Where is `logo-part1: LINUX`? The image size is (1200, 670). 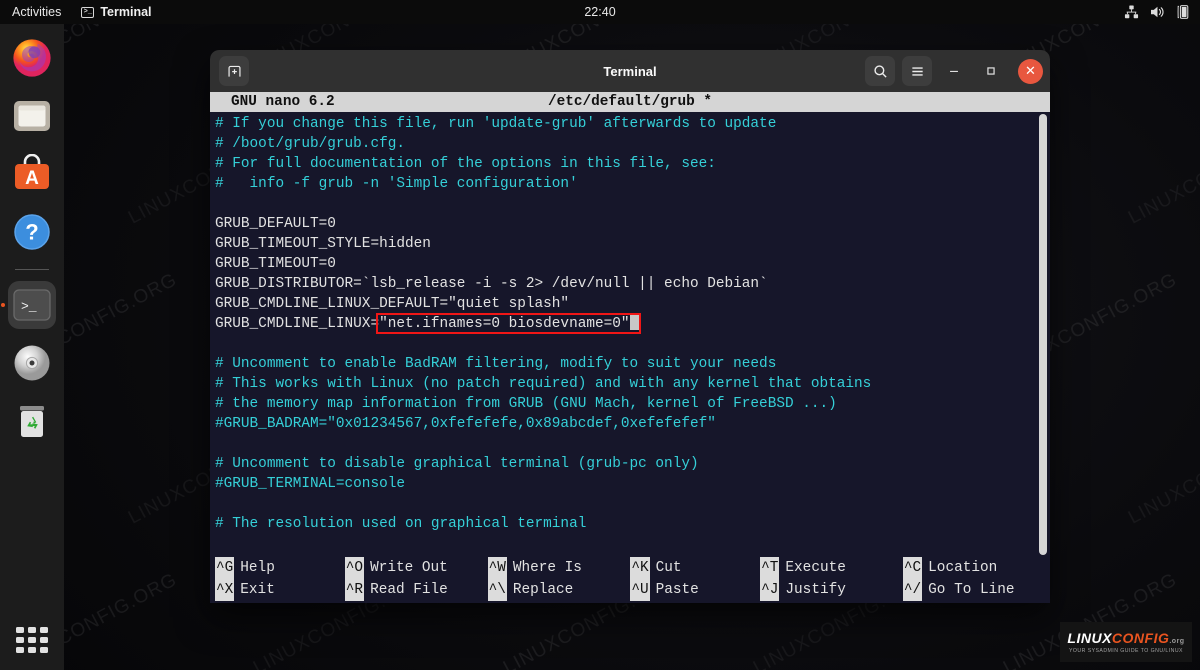
logo-part1: LINUX is located at coordinates (1089, 637).